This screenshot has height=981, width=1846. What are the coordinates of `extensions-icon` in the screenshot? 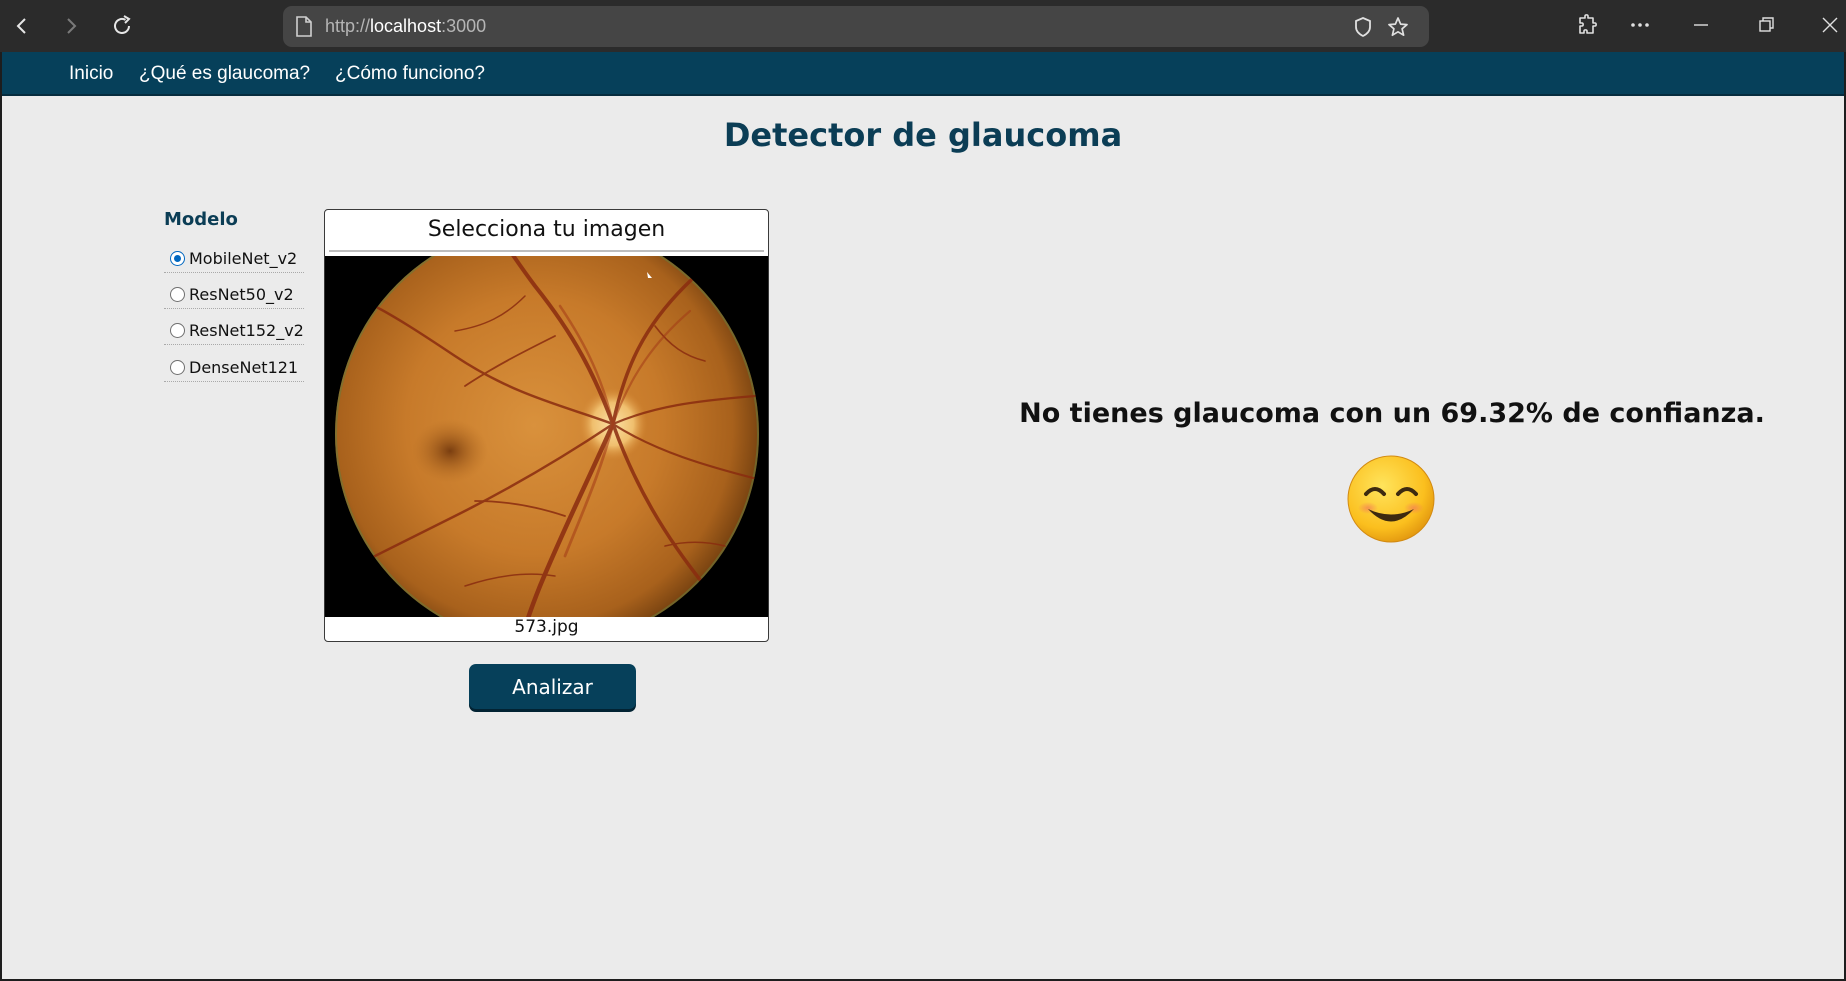 It's located at (1588, 24).